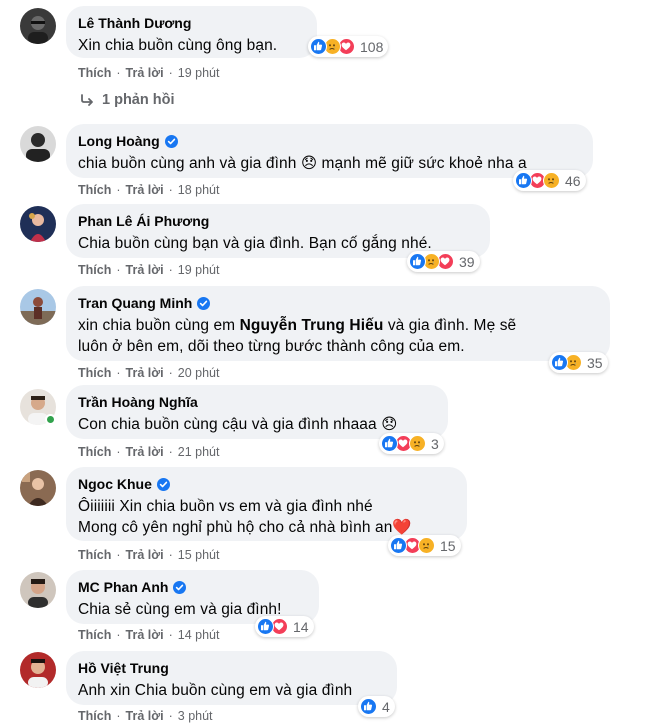 The height and width of the screenshot is (726, 660). I want to click on comment-timestamp: 21 phút, so click(199, 452).